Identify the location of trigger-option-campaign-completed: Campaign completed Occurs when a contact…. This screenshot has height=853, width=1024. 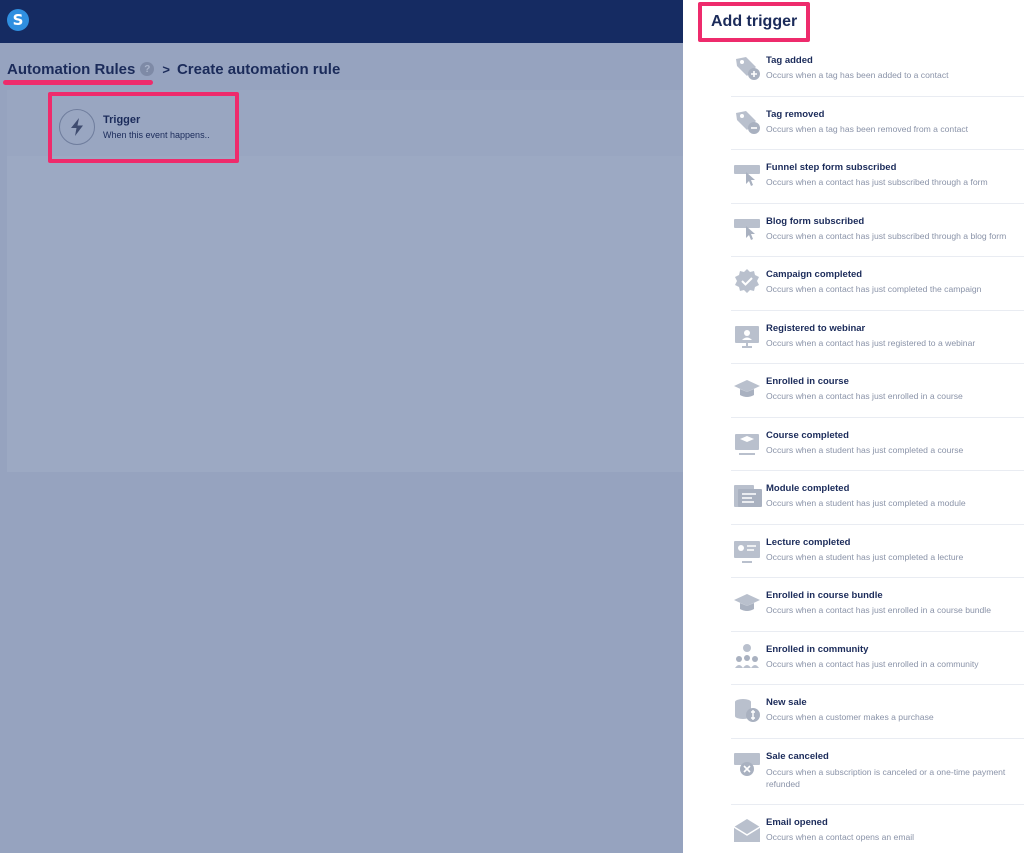
(877, 284).